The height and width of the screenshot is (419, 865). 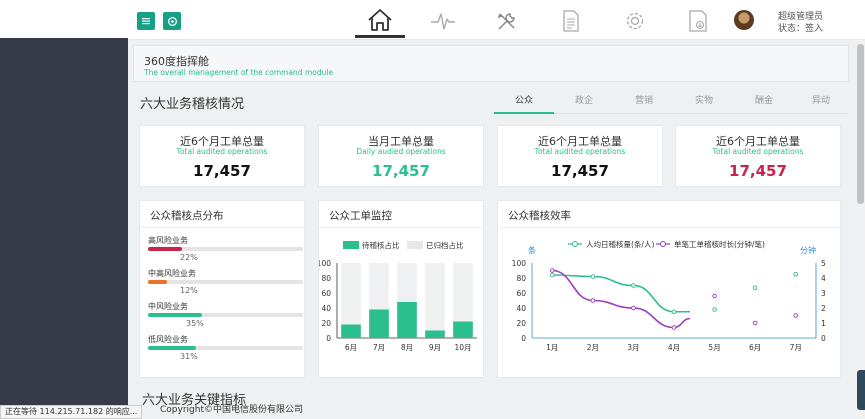 I want to click on y2-tick-label: 4, so click(x=823, y=278).